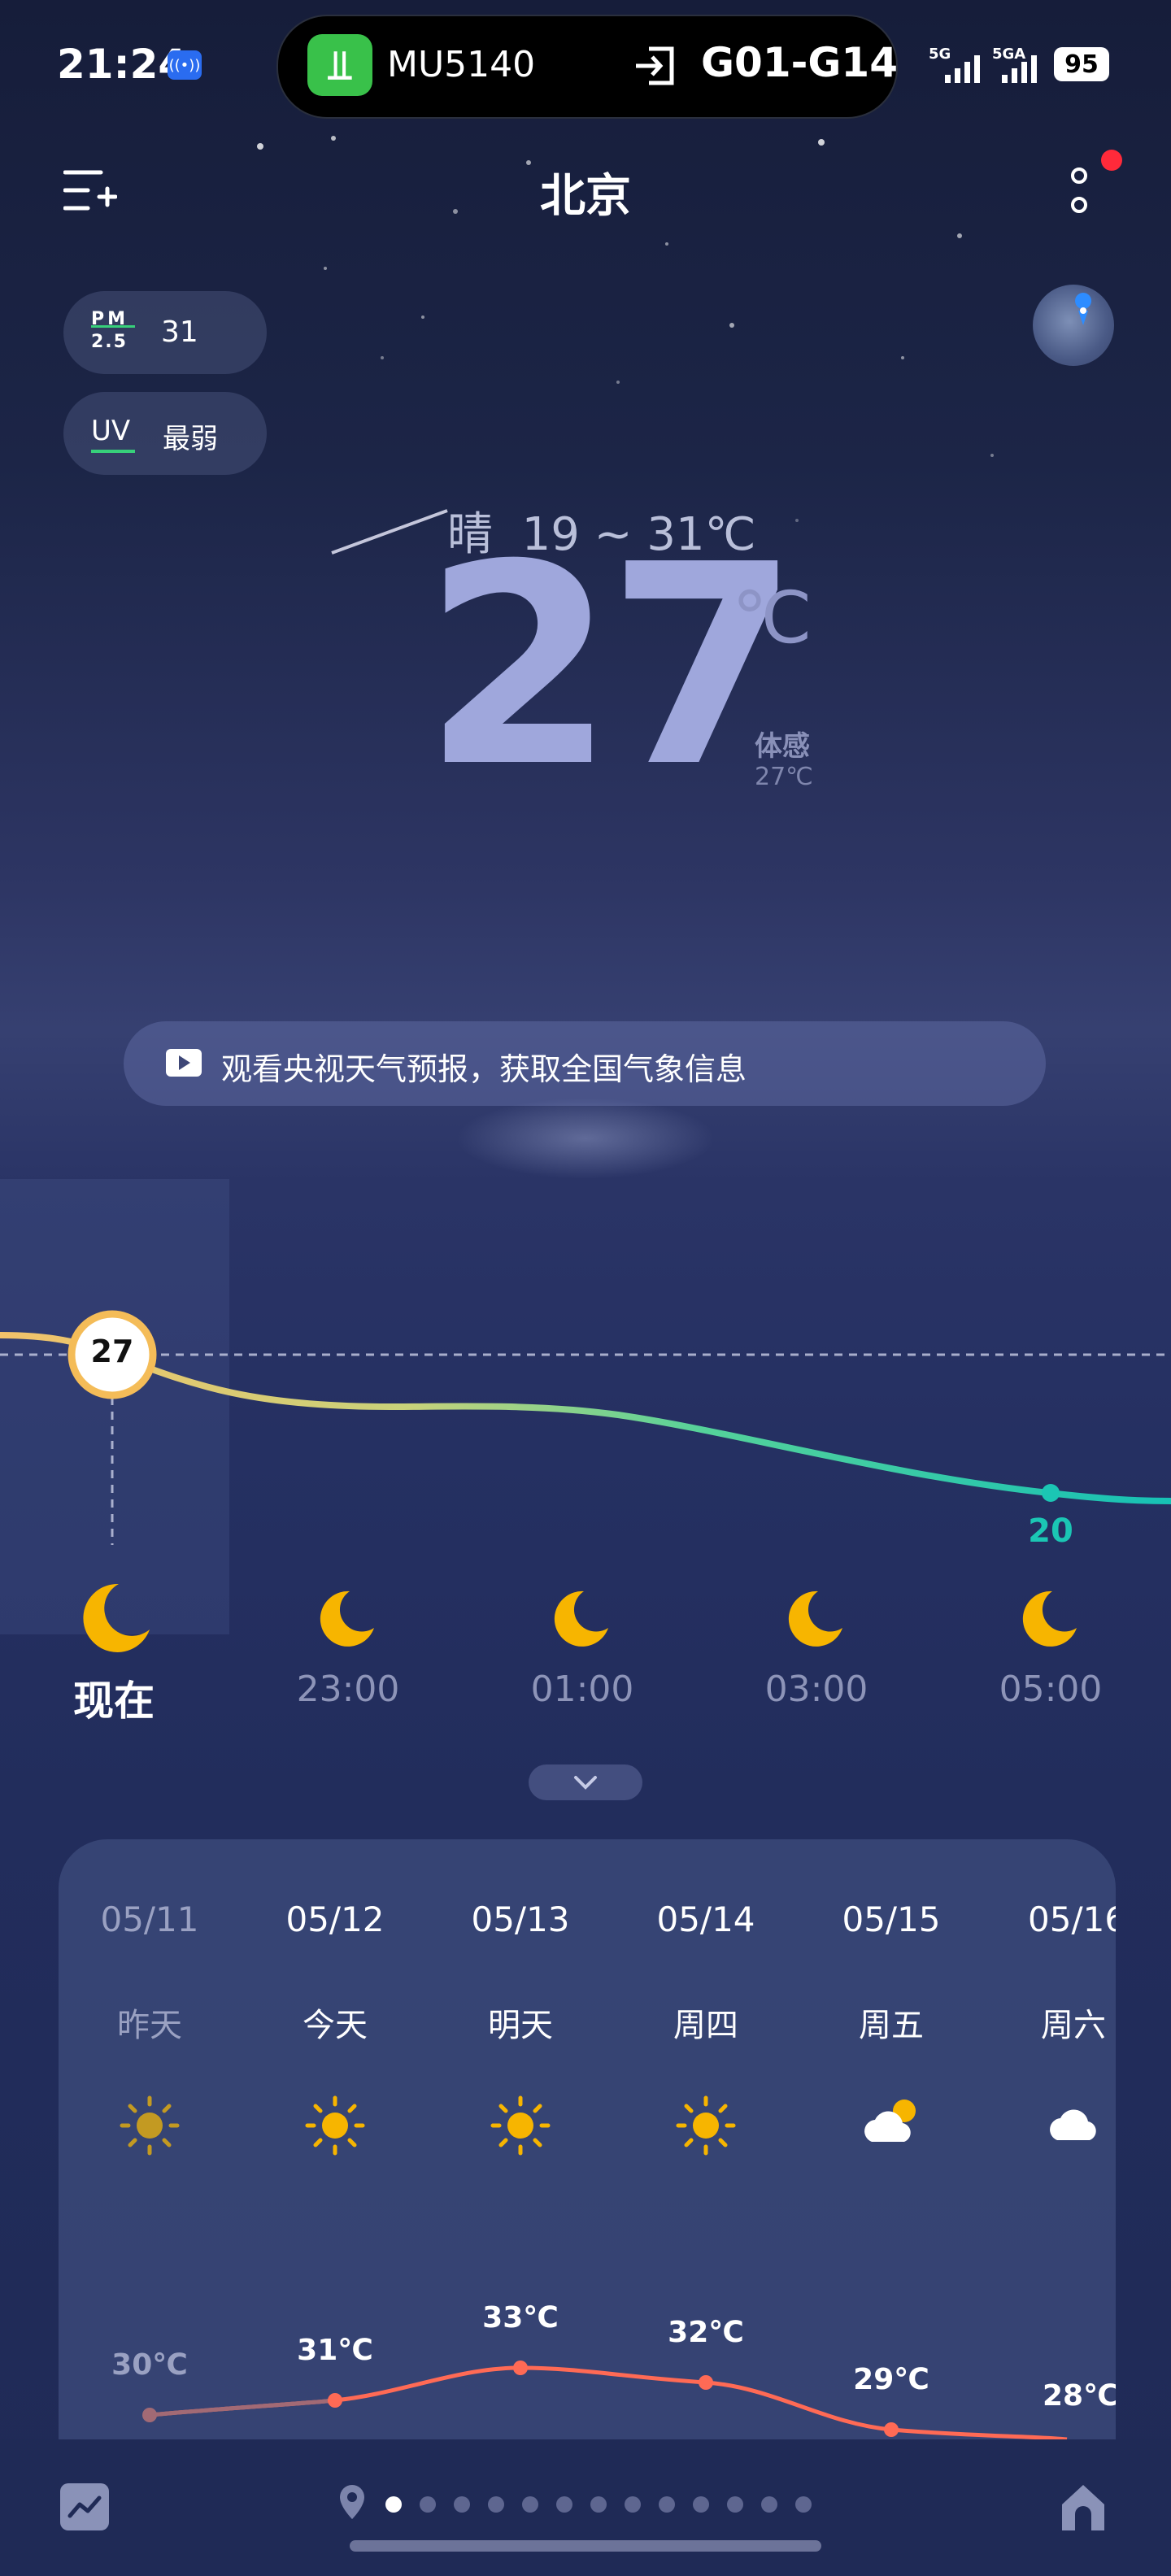 This screenshot has height=2576, width=1171. What do you see at coordinates (335, 1919) in the screenshot?
I see `day-date: 05/12` at bounding box center [335, 1919].